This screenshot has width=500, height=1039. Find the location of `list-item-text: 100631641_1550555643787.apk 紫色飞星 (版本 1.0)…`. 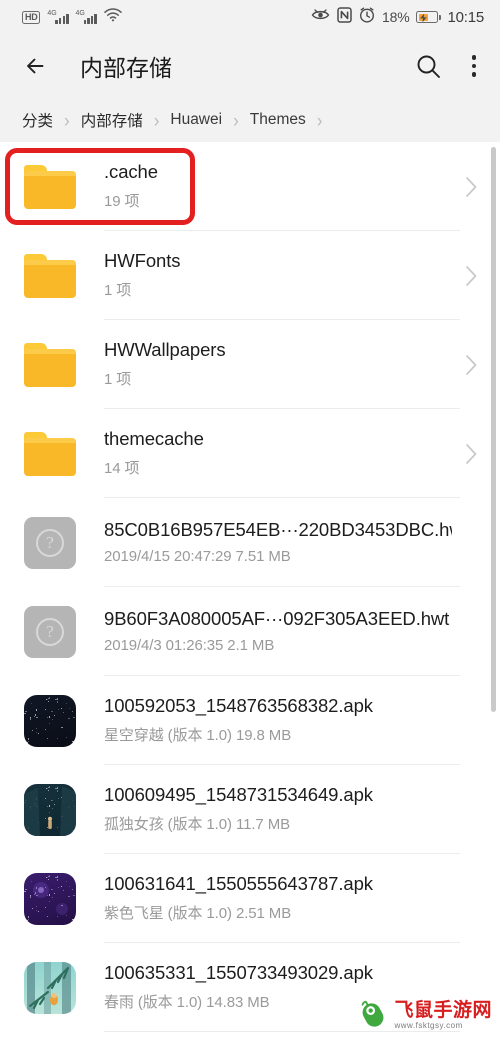

list-item-text: 100631641_1550555643787.apk 紫色飞星 (版本 1.0)… is located at coordinates (282, 898).